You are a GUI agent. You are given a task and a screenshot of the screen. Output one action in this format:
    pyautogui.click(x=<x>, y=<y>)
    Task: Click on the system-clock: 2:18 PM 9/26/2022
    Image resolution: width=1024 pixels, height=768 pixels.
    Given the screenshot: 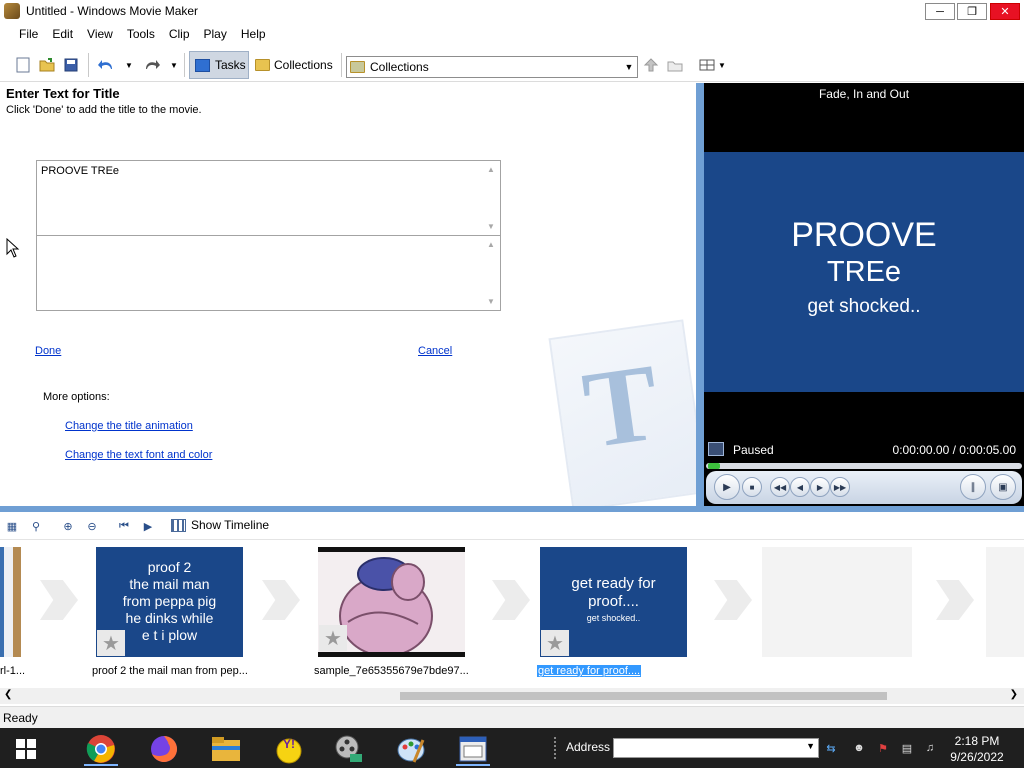 What is the action you would take?
    pyautogui.click(x=977, y=749)
    